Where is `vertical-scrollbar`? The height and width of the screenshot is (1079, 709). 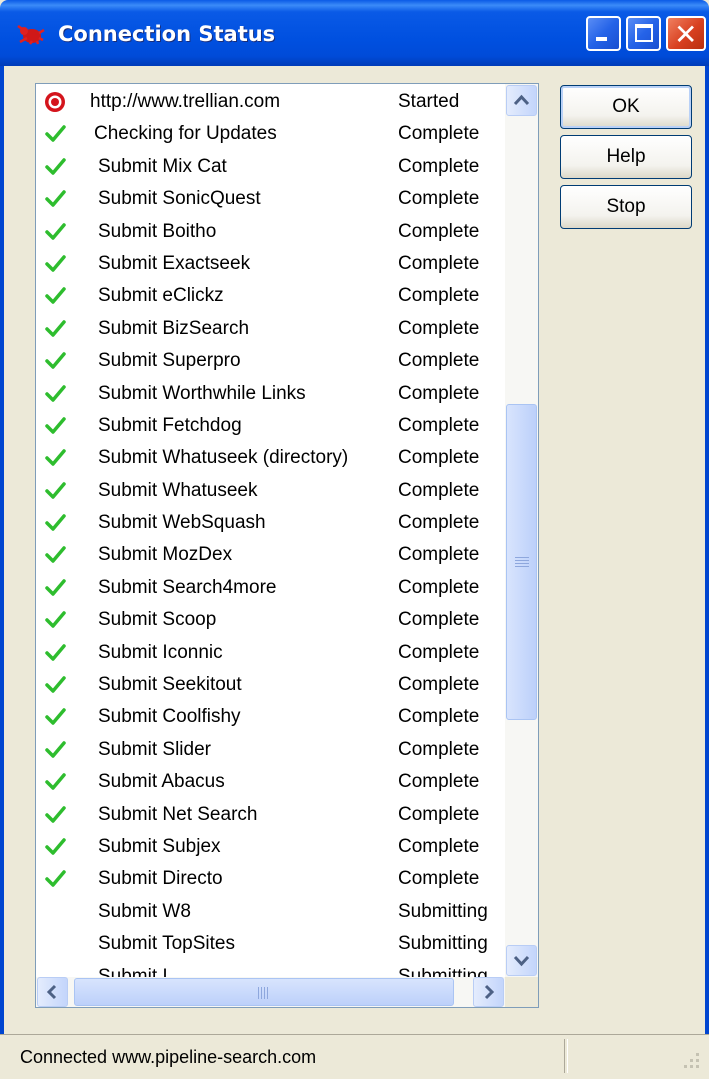 vertical-scrollbar is located at coordinates (521, 530).